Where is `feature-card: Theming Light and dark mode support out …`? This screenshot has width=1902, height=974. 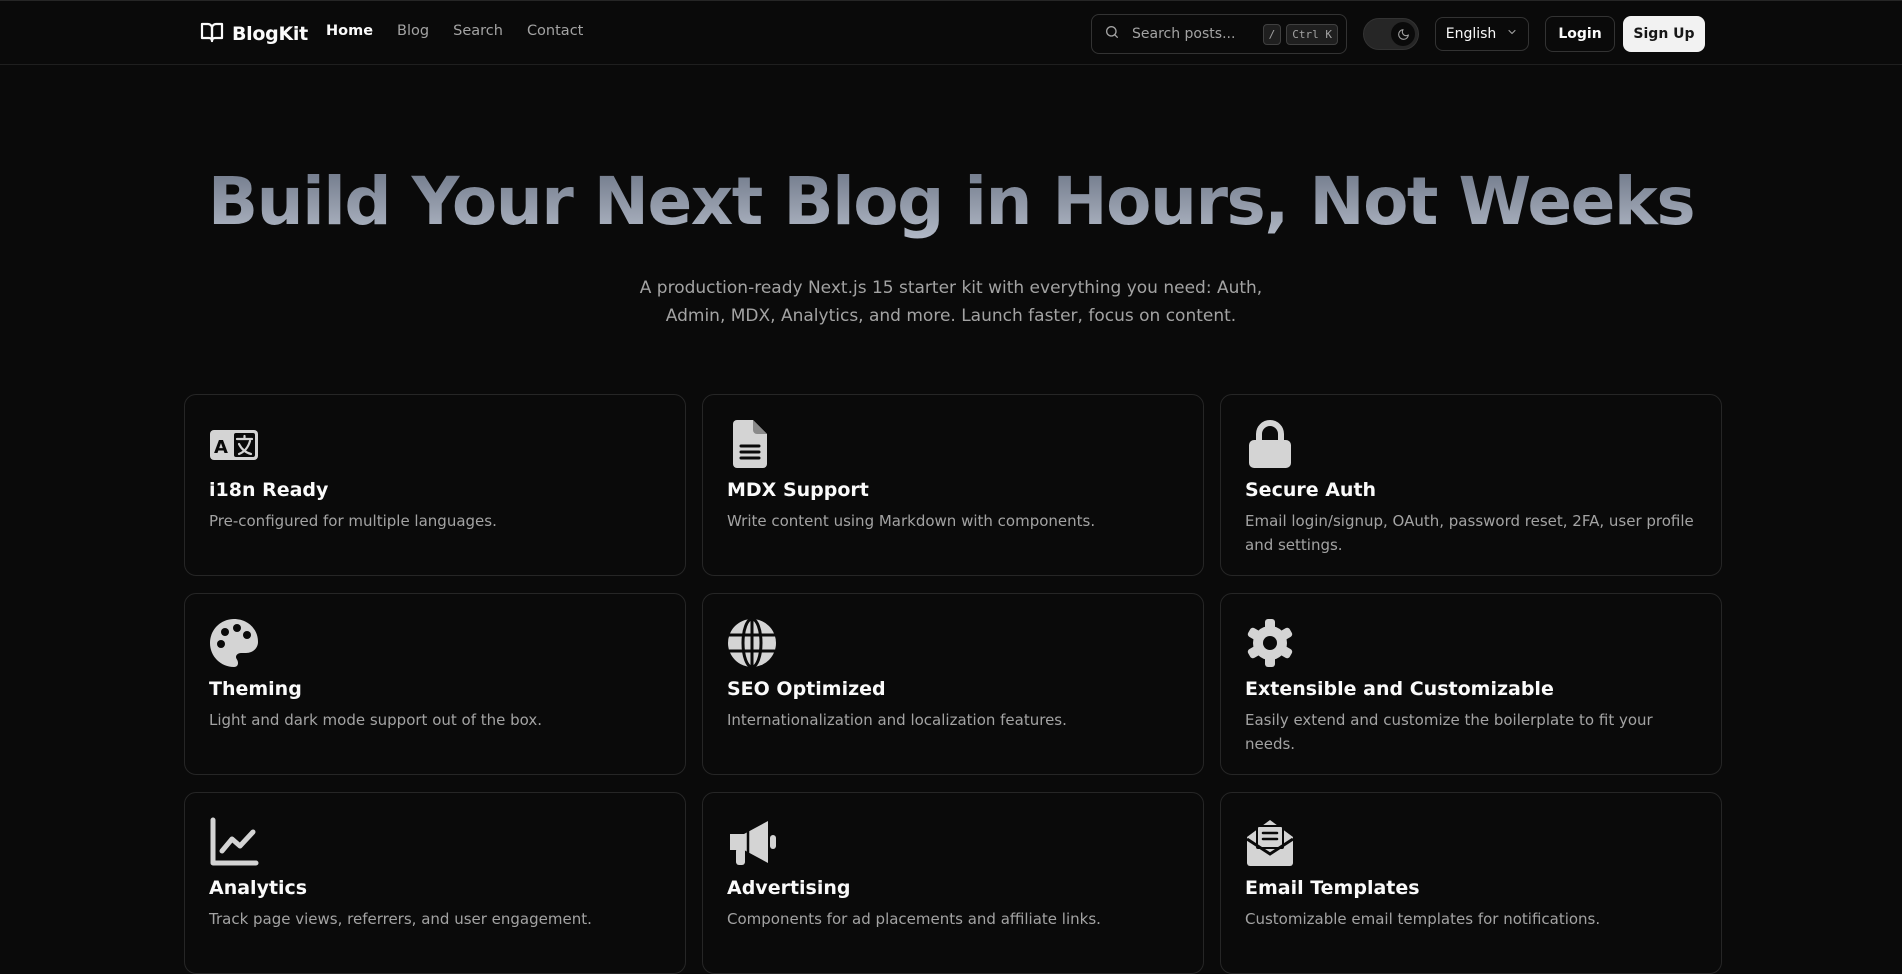 feature-card: Theming Light and dark mode support out … is located at coordinates (435, 684).